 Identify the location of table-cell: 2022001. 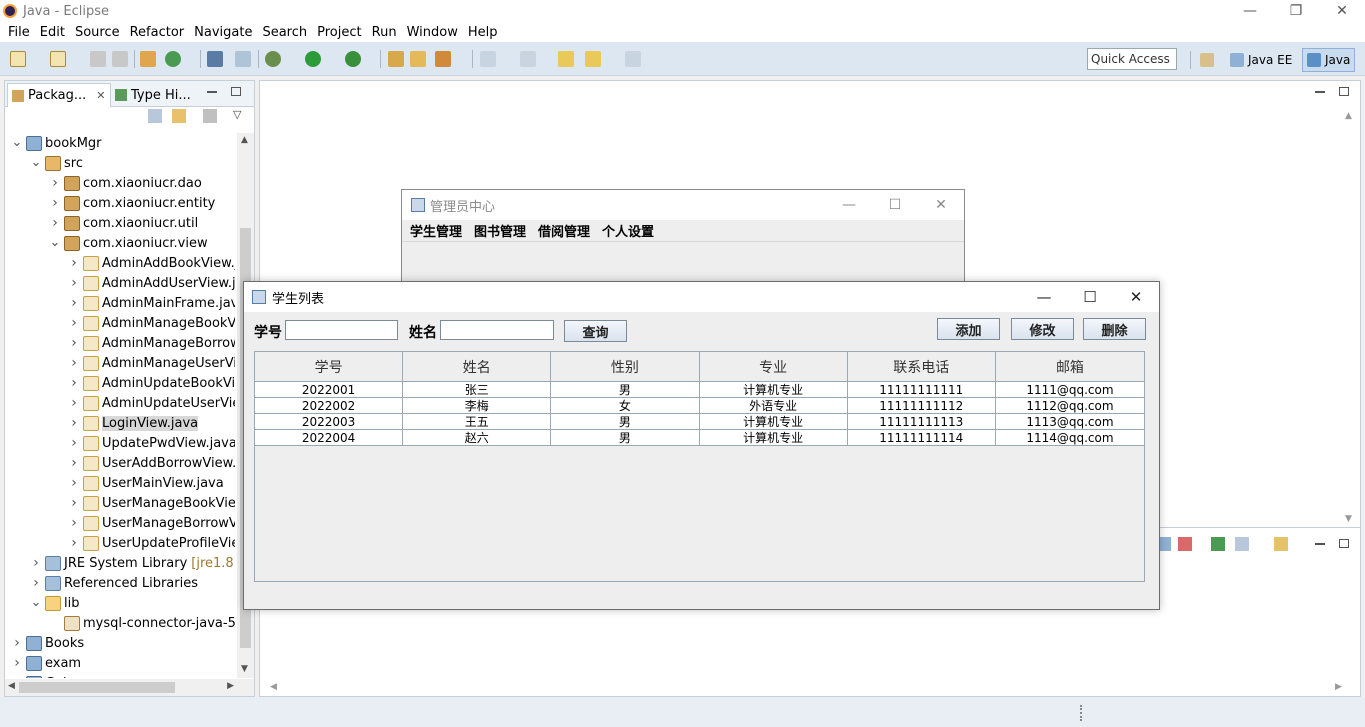
(329, 389).